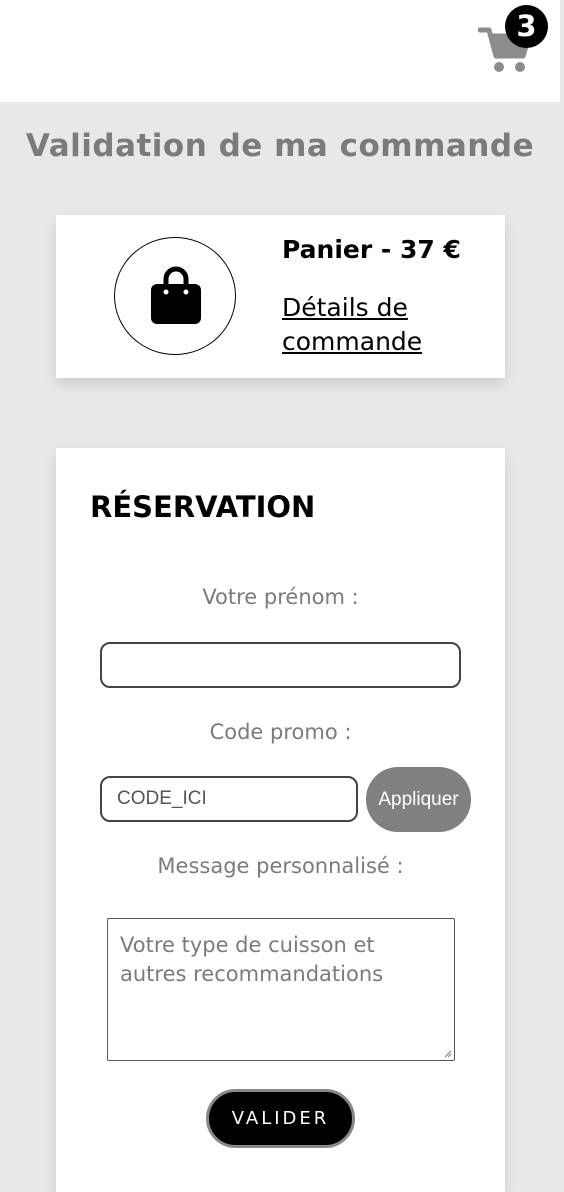 This screenshot has width=564, height=1192. Describe the element at coordinates (280, 597) in the screenshot. I see `first-name-label: Votre prénom :` at that location.